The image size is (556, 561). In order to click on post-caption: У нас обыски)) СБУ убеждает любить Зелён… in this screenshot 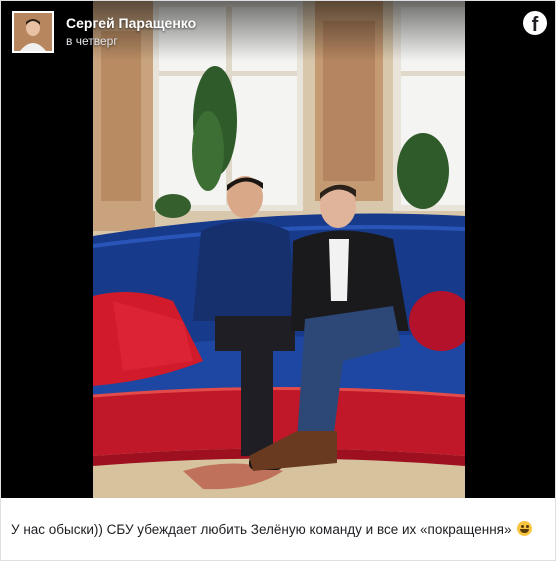, I will do `click(276, 529)`.